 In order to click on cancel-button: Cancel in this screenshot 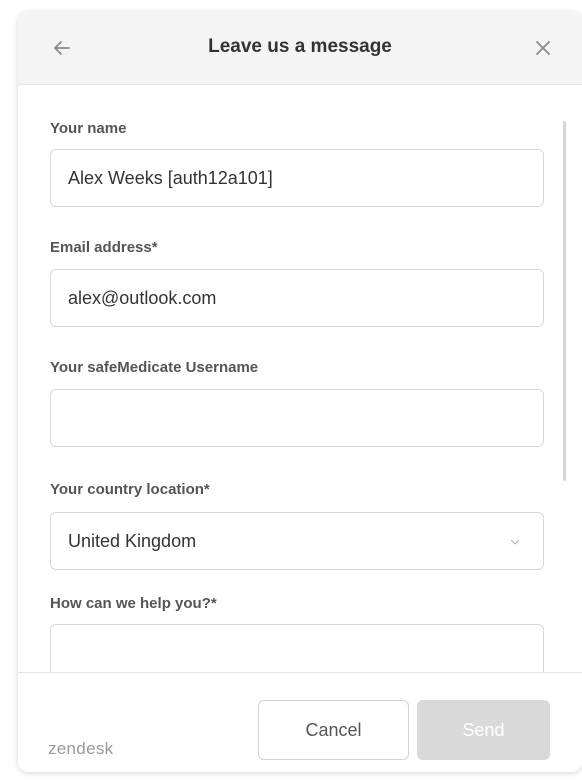, I will do `click(333, 730)`.